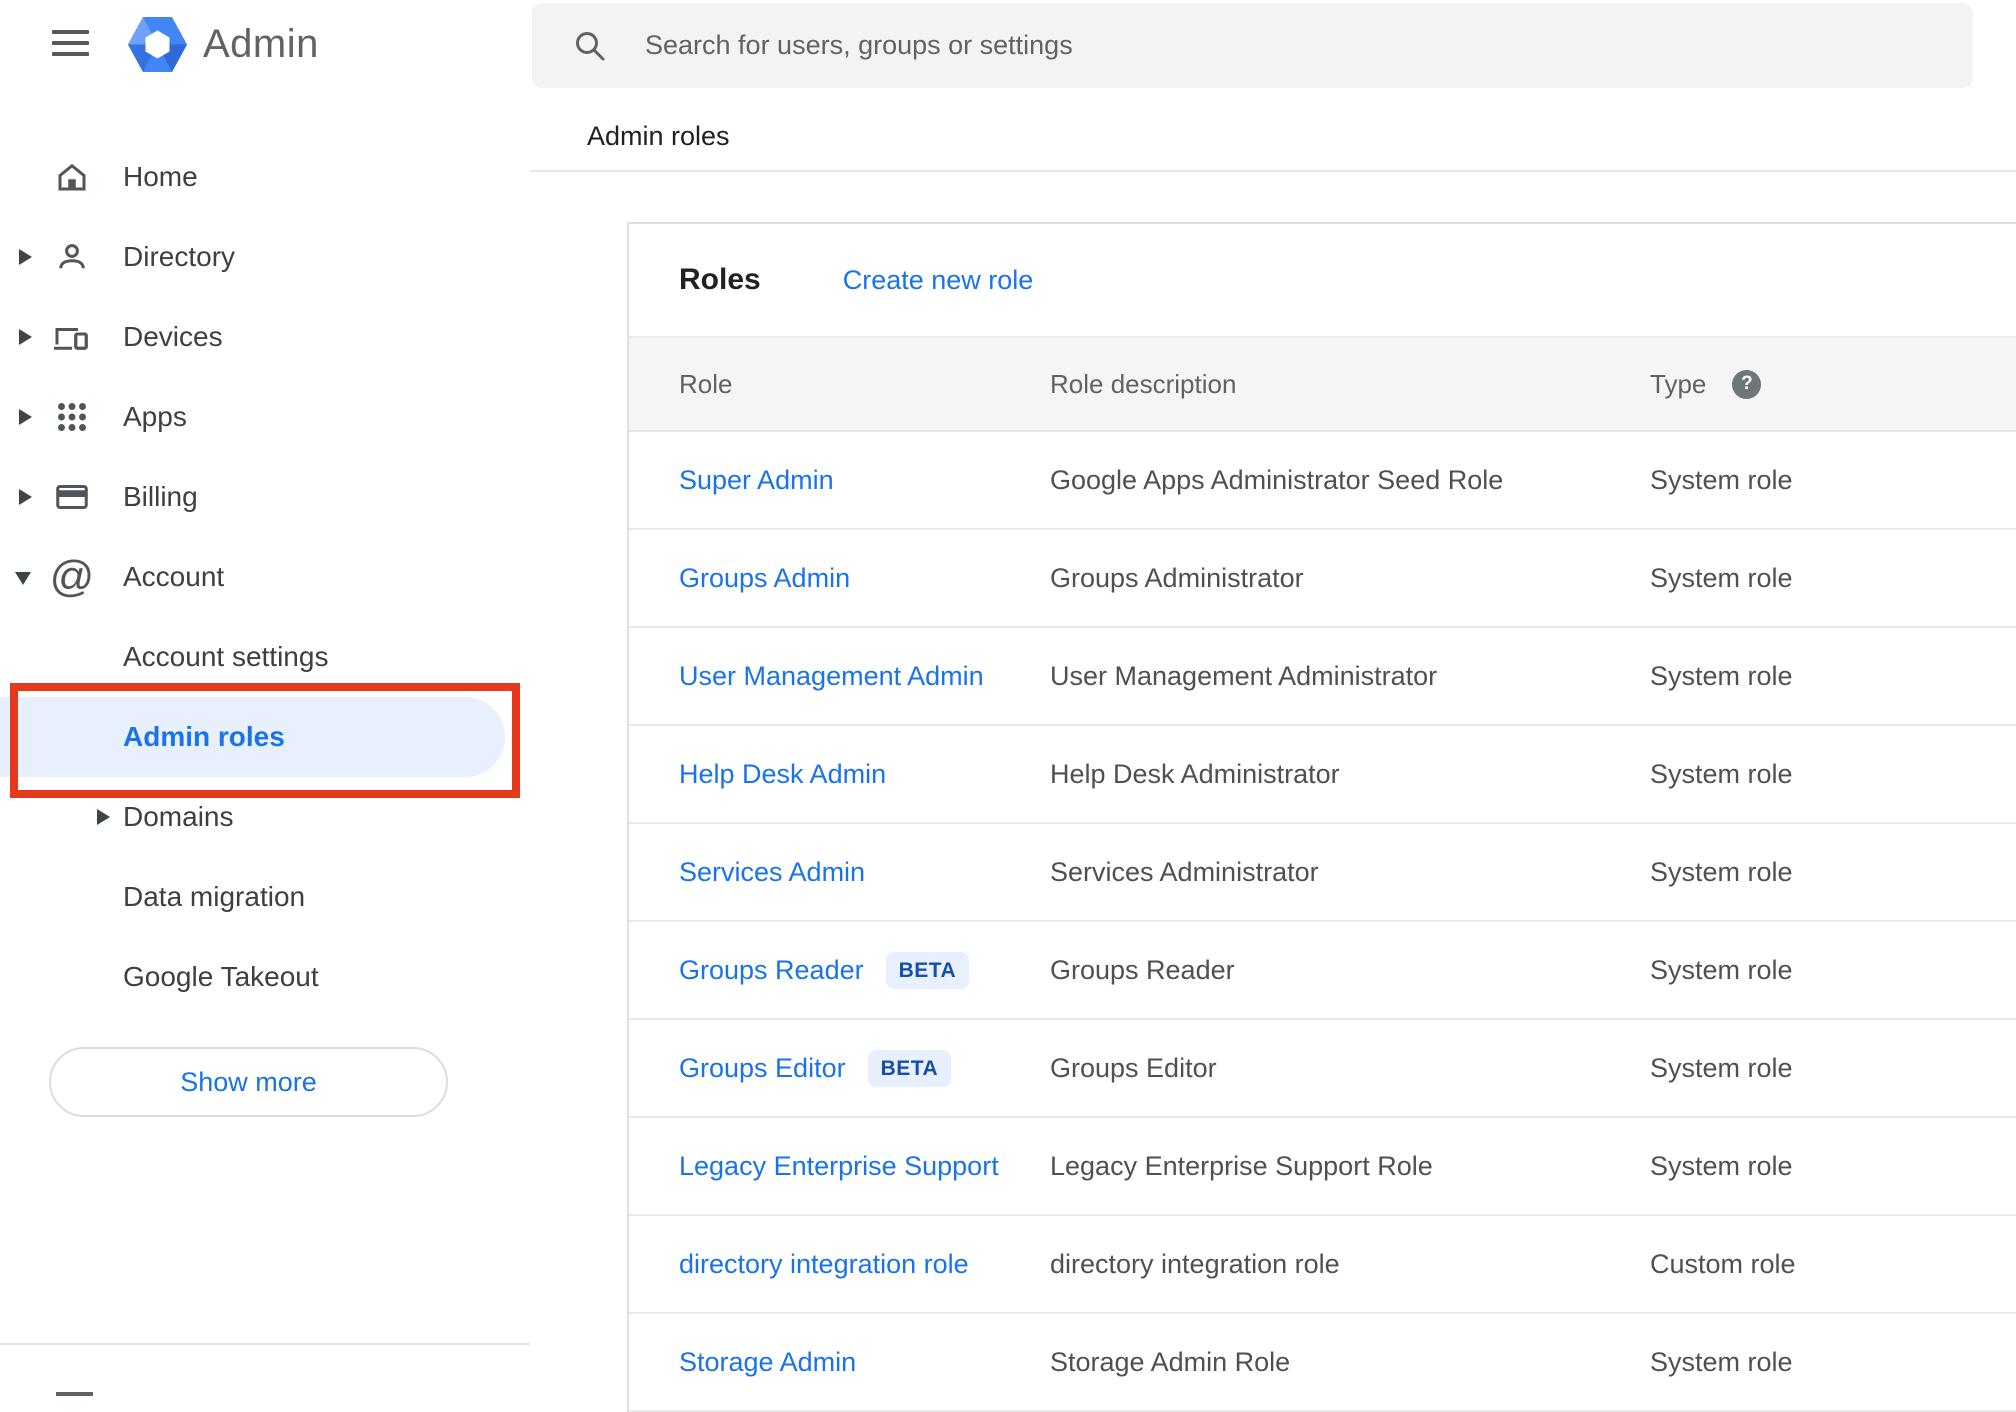 The width and height of the screenshot is (2016, 1412). I want to click on role-link: Groups Editor, so click(762, 1068).